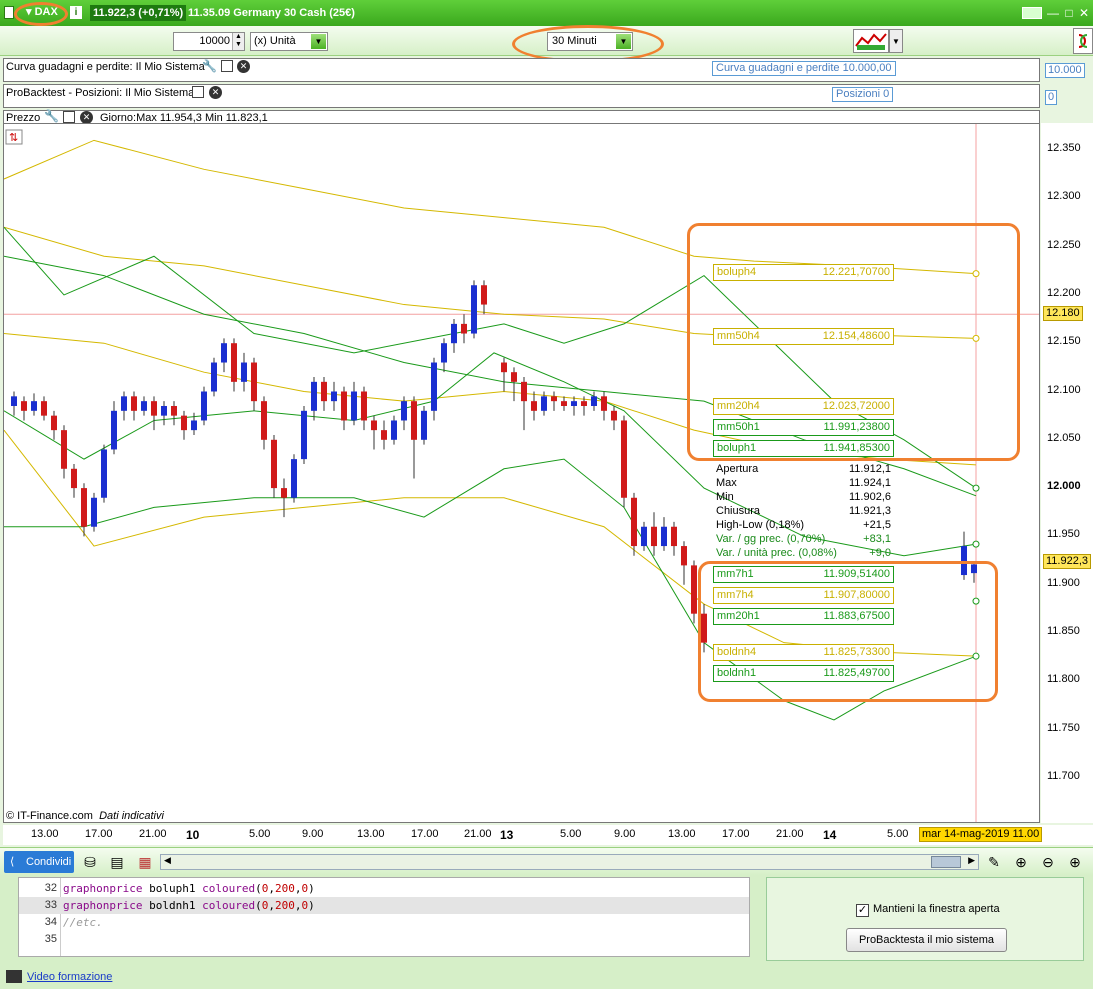 The image size is (1093, 989). I want to click on ohlc-row: Chiusura 11.921,3, so click(803, 511).